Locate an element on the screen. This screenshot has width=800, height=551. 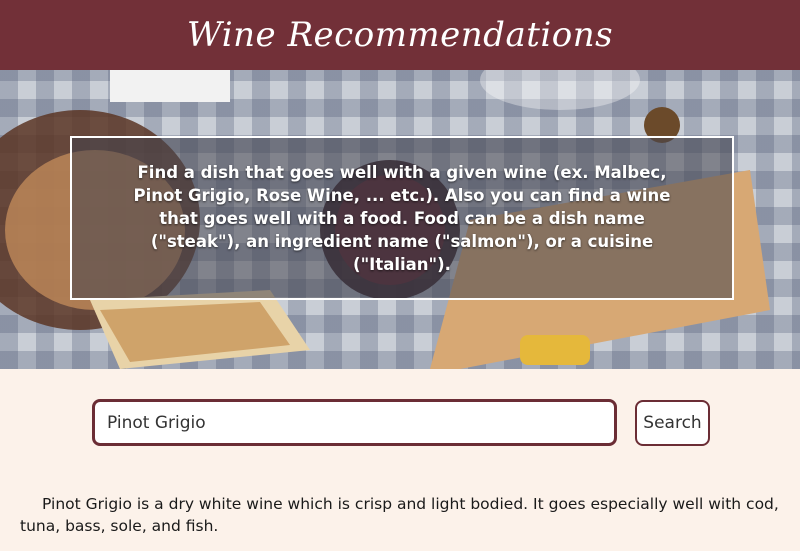
page-title: Wine Recommendations is located at coordinates (400, 35).